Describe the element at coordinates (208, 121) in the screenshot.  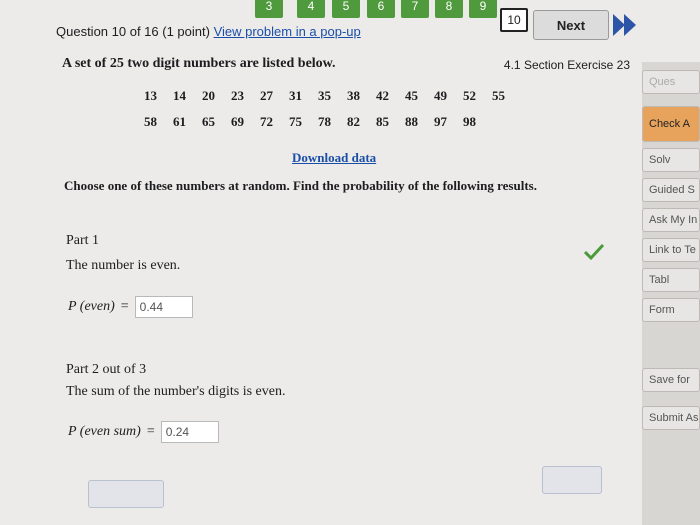
I see `number-item: 65` at that location.